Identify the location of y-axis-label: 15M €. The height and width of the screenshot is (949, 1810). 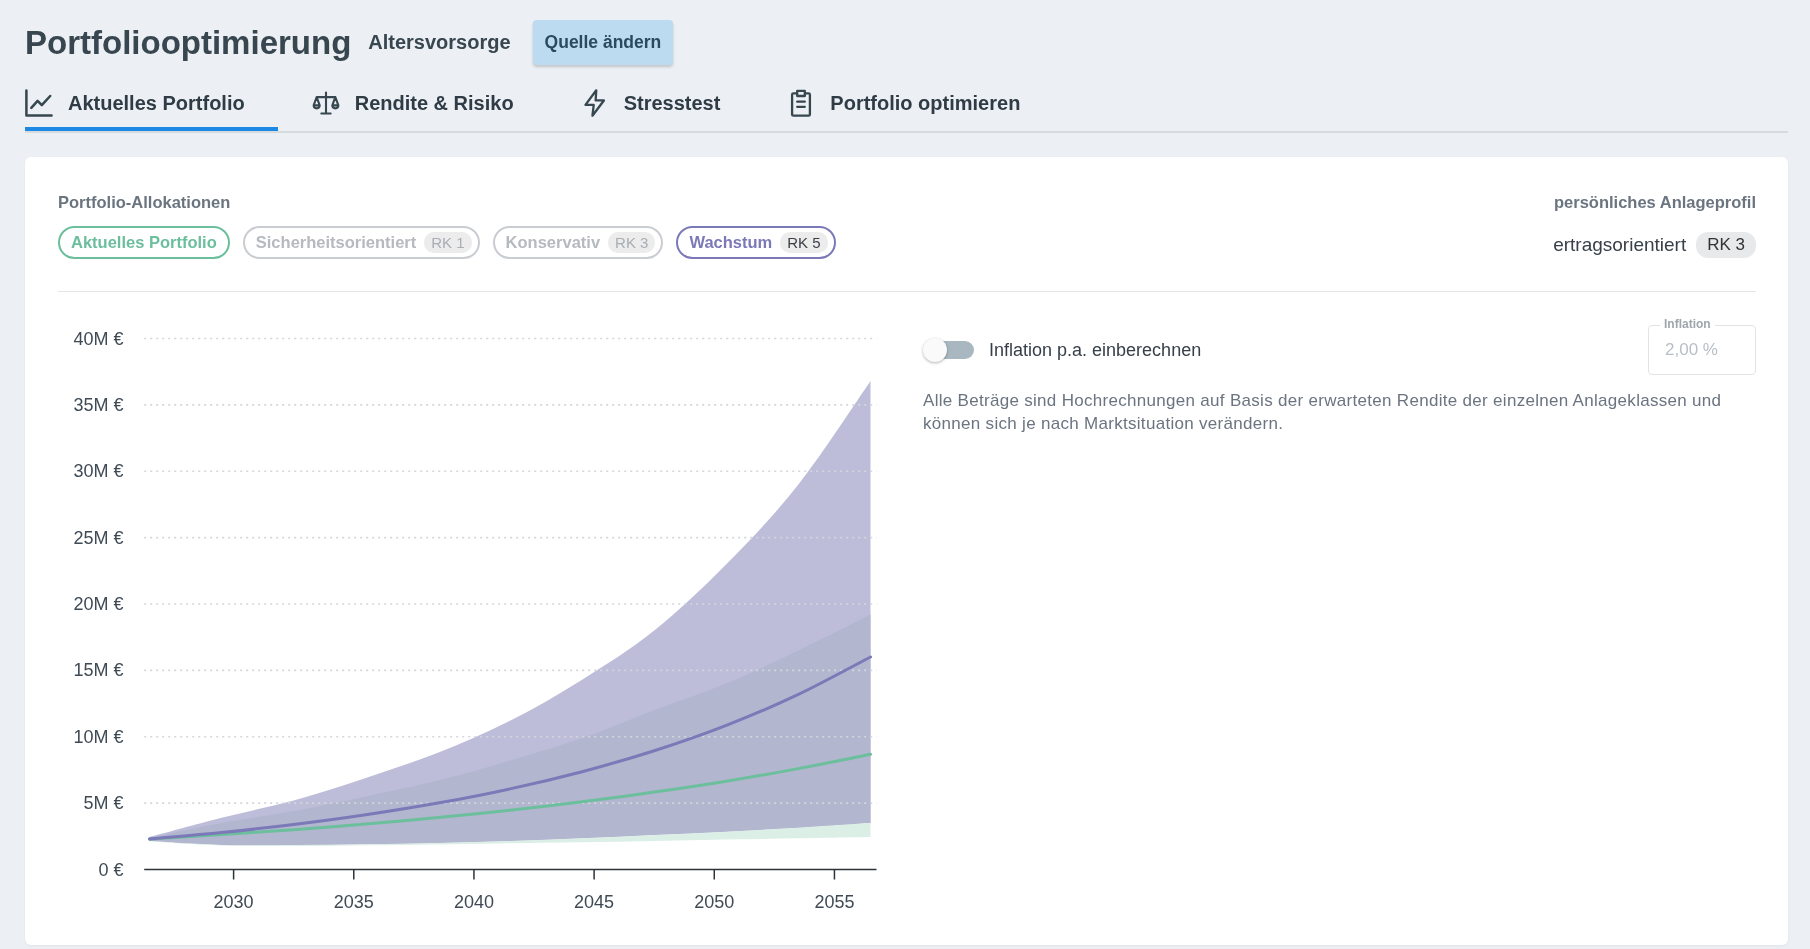
(98, 670).